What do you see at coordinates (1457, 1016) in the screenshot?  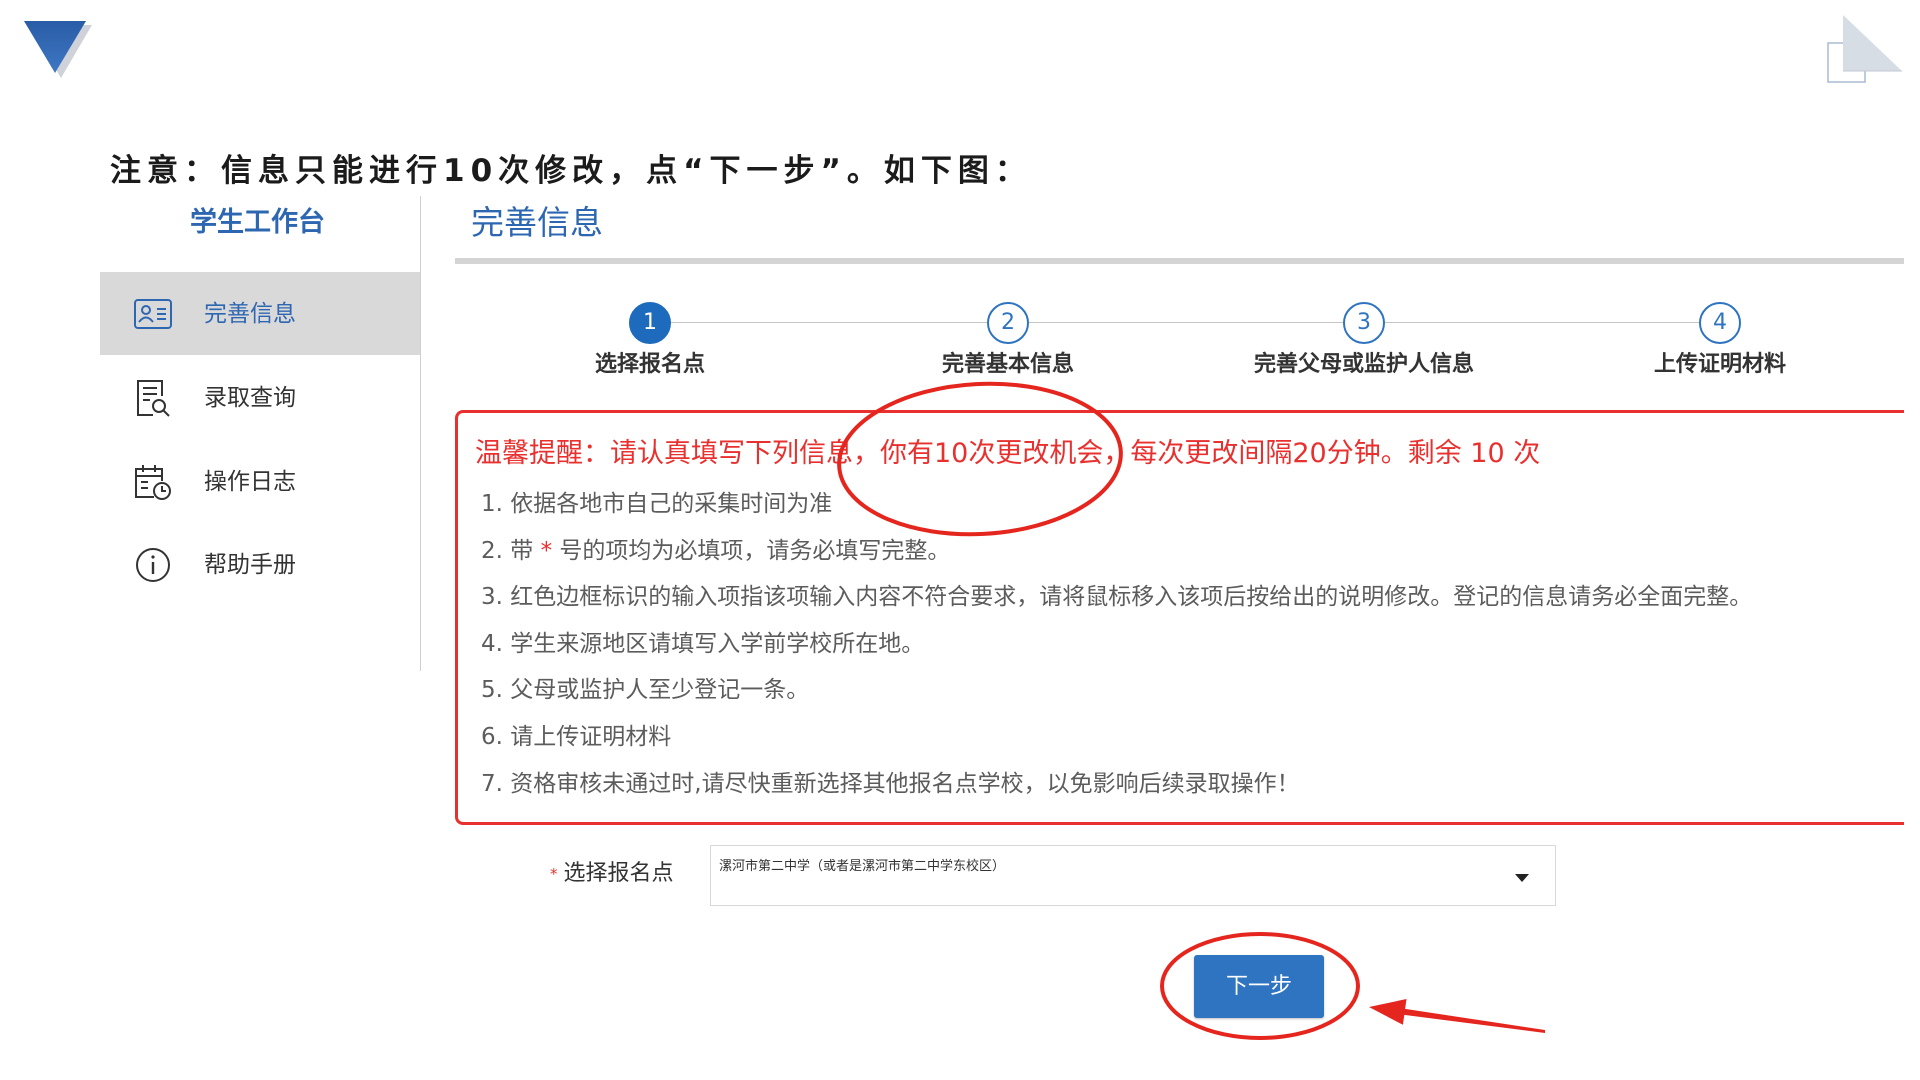 I see `annotation-arrow` at bounding box center [1457, 1016].